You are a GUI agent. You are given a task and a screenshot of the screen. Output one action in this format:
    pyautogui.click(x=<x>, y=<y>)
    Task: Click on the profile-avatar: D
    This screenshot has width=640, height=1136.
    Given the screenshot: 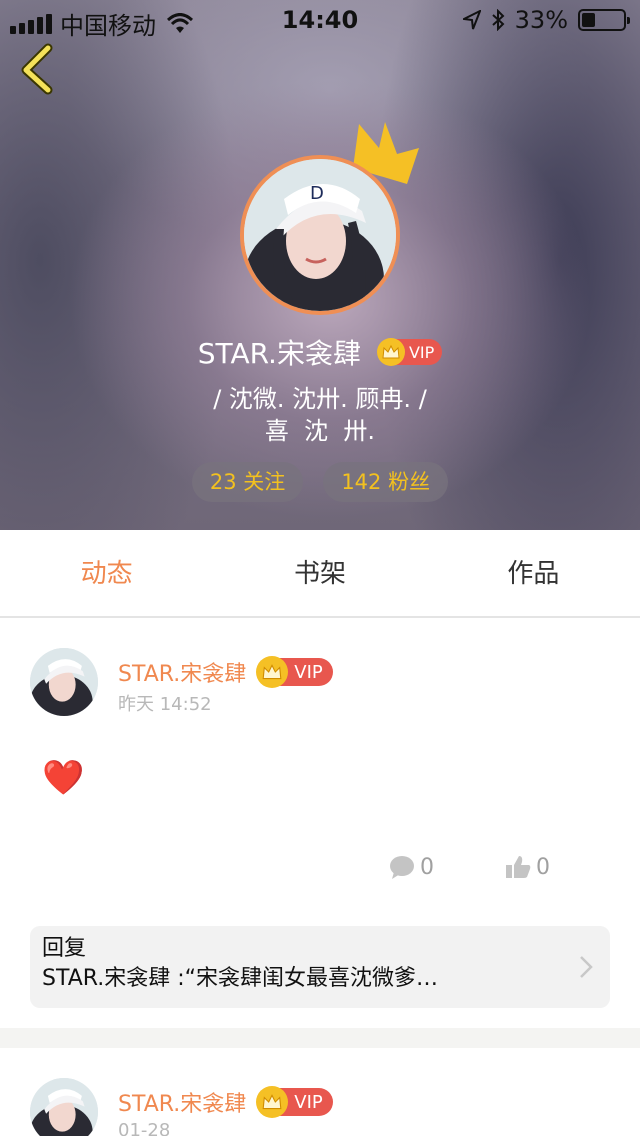 What is the action you would take?
    pyautogui.click(x=320, y=235)
    